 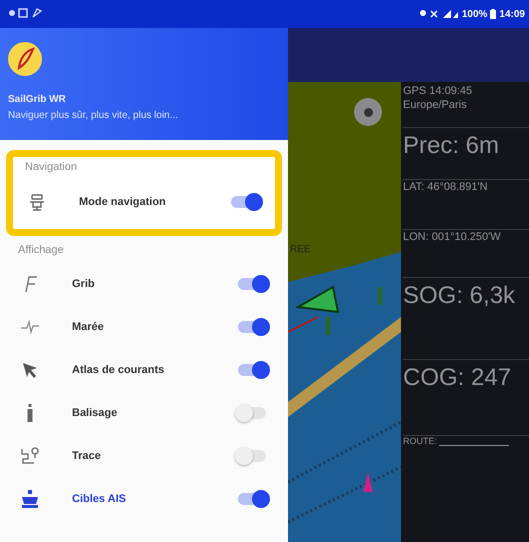 I want to click on menu-item-label: Balisage, so click(x=155, y=412).